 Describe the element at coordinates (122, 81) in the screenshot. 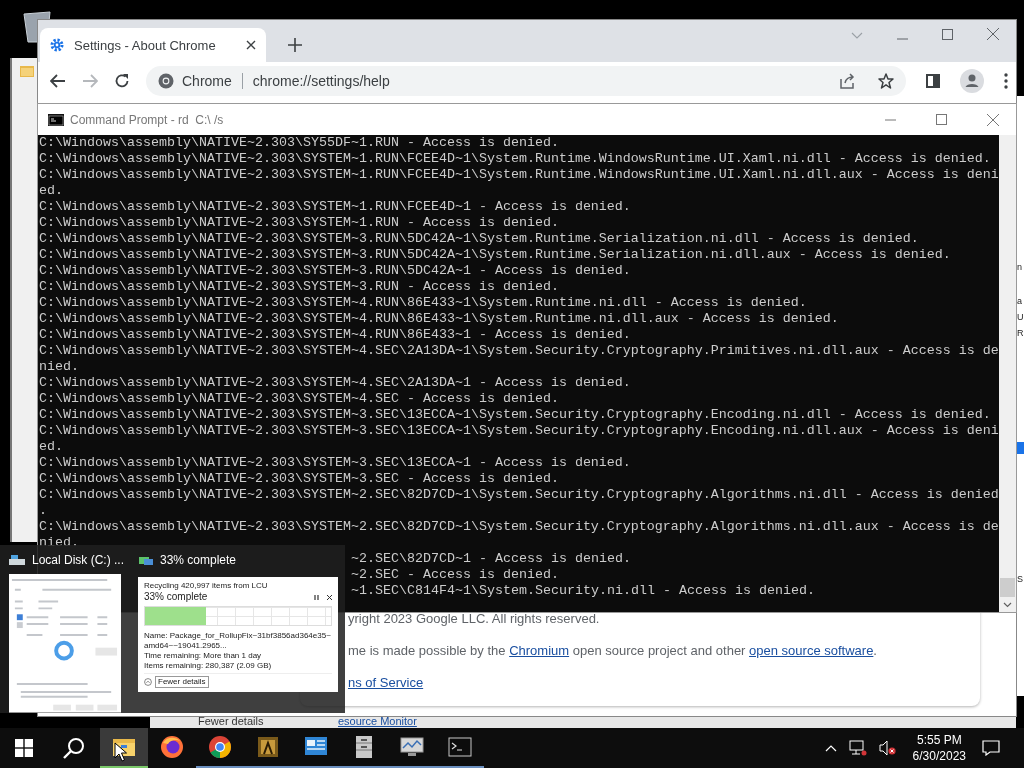

I see `reload-icon` at that location.